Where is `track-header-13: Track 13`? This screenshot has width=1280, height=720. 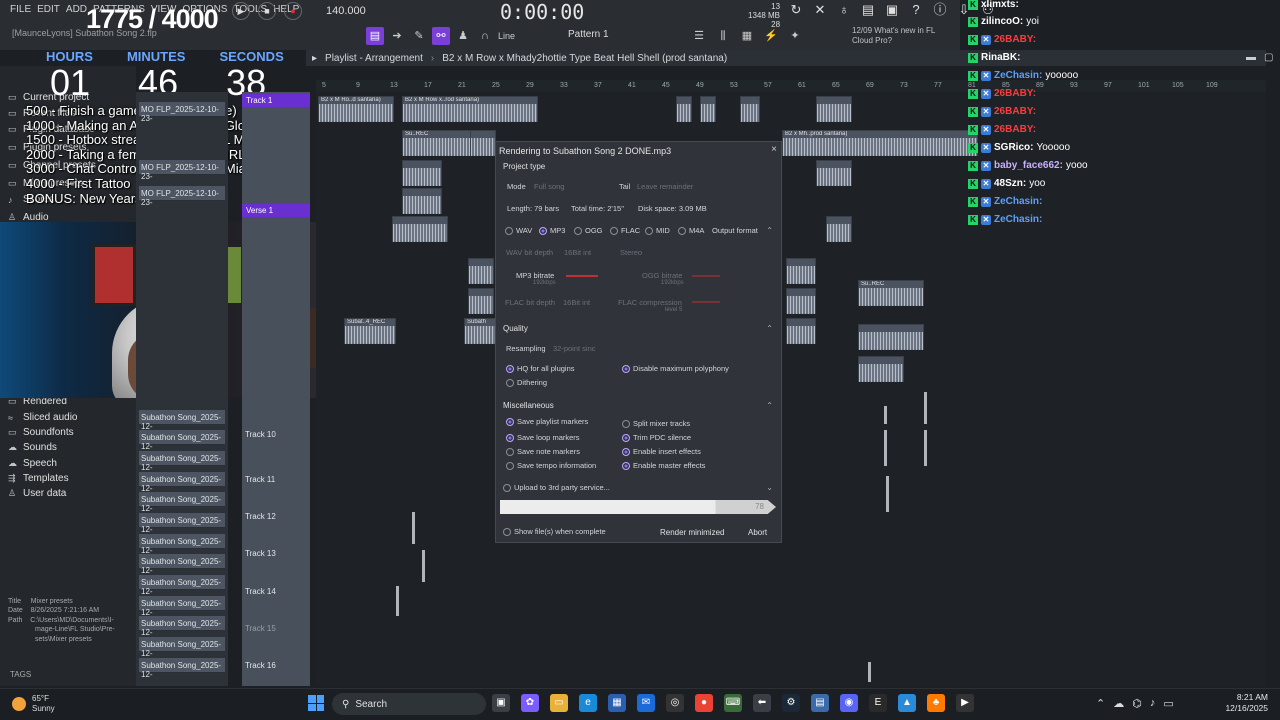 track-header-13: Track 13 is located at coordinates (260, 553).